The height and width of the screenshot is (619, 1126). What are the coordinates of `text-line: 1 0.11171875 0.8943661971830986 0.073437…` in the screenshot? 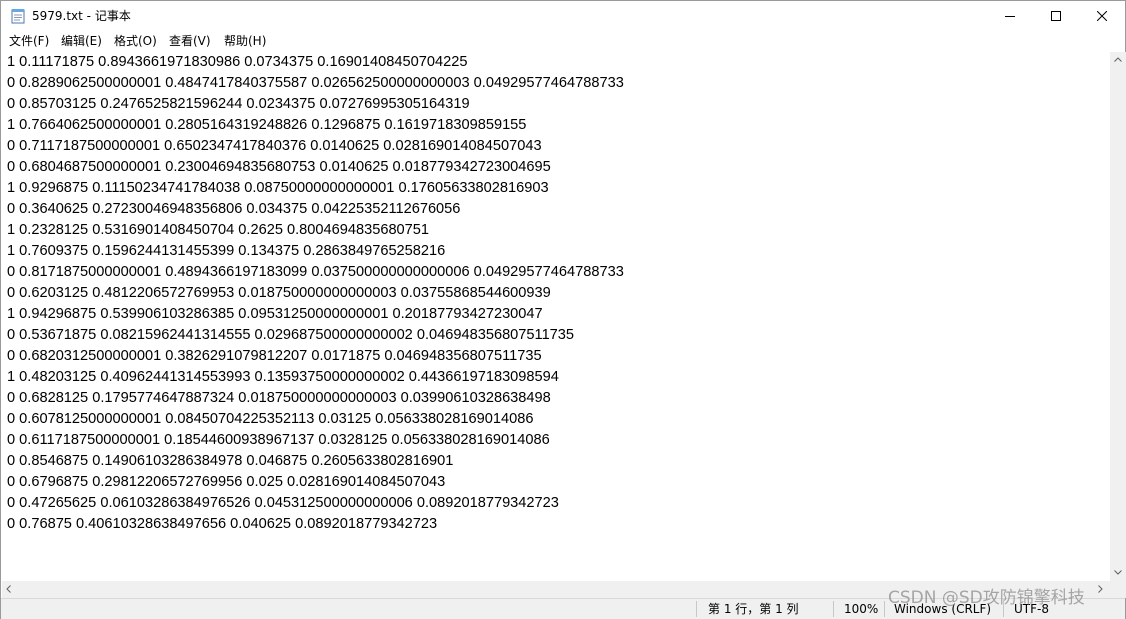 It's located at (237, 62).